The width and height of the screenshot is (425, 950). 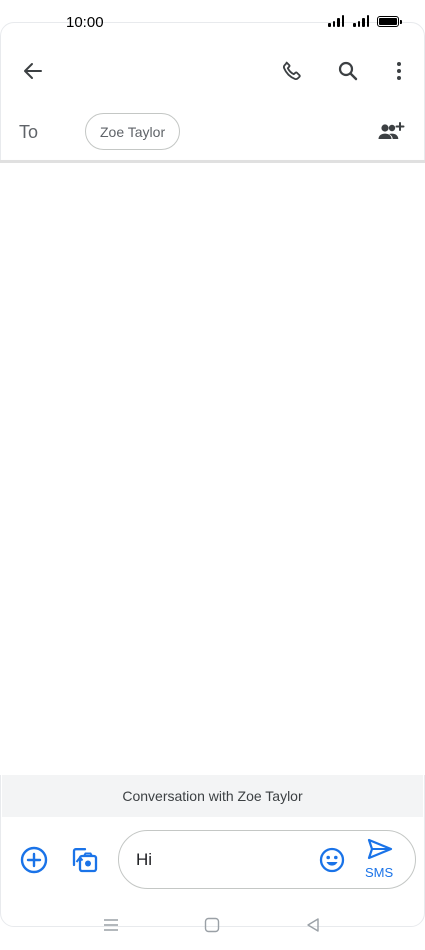 I want to click on gallery-camera-icon, so click(x=85, y=860).